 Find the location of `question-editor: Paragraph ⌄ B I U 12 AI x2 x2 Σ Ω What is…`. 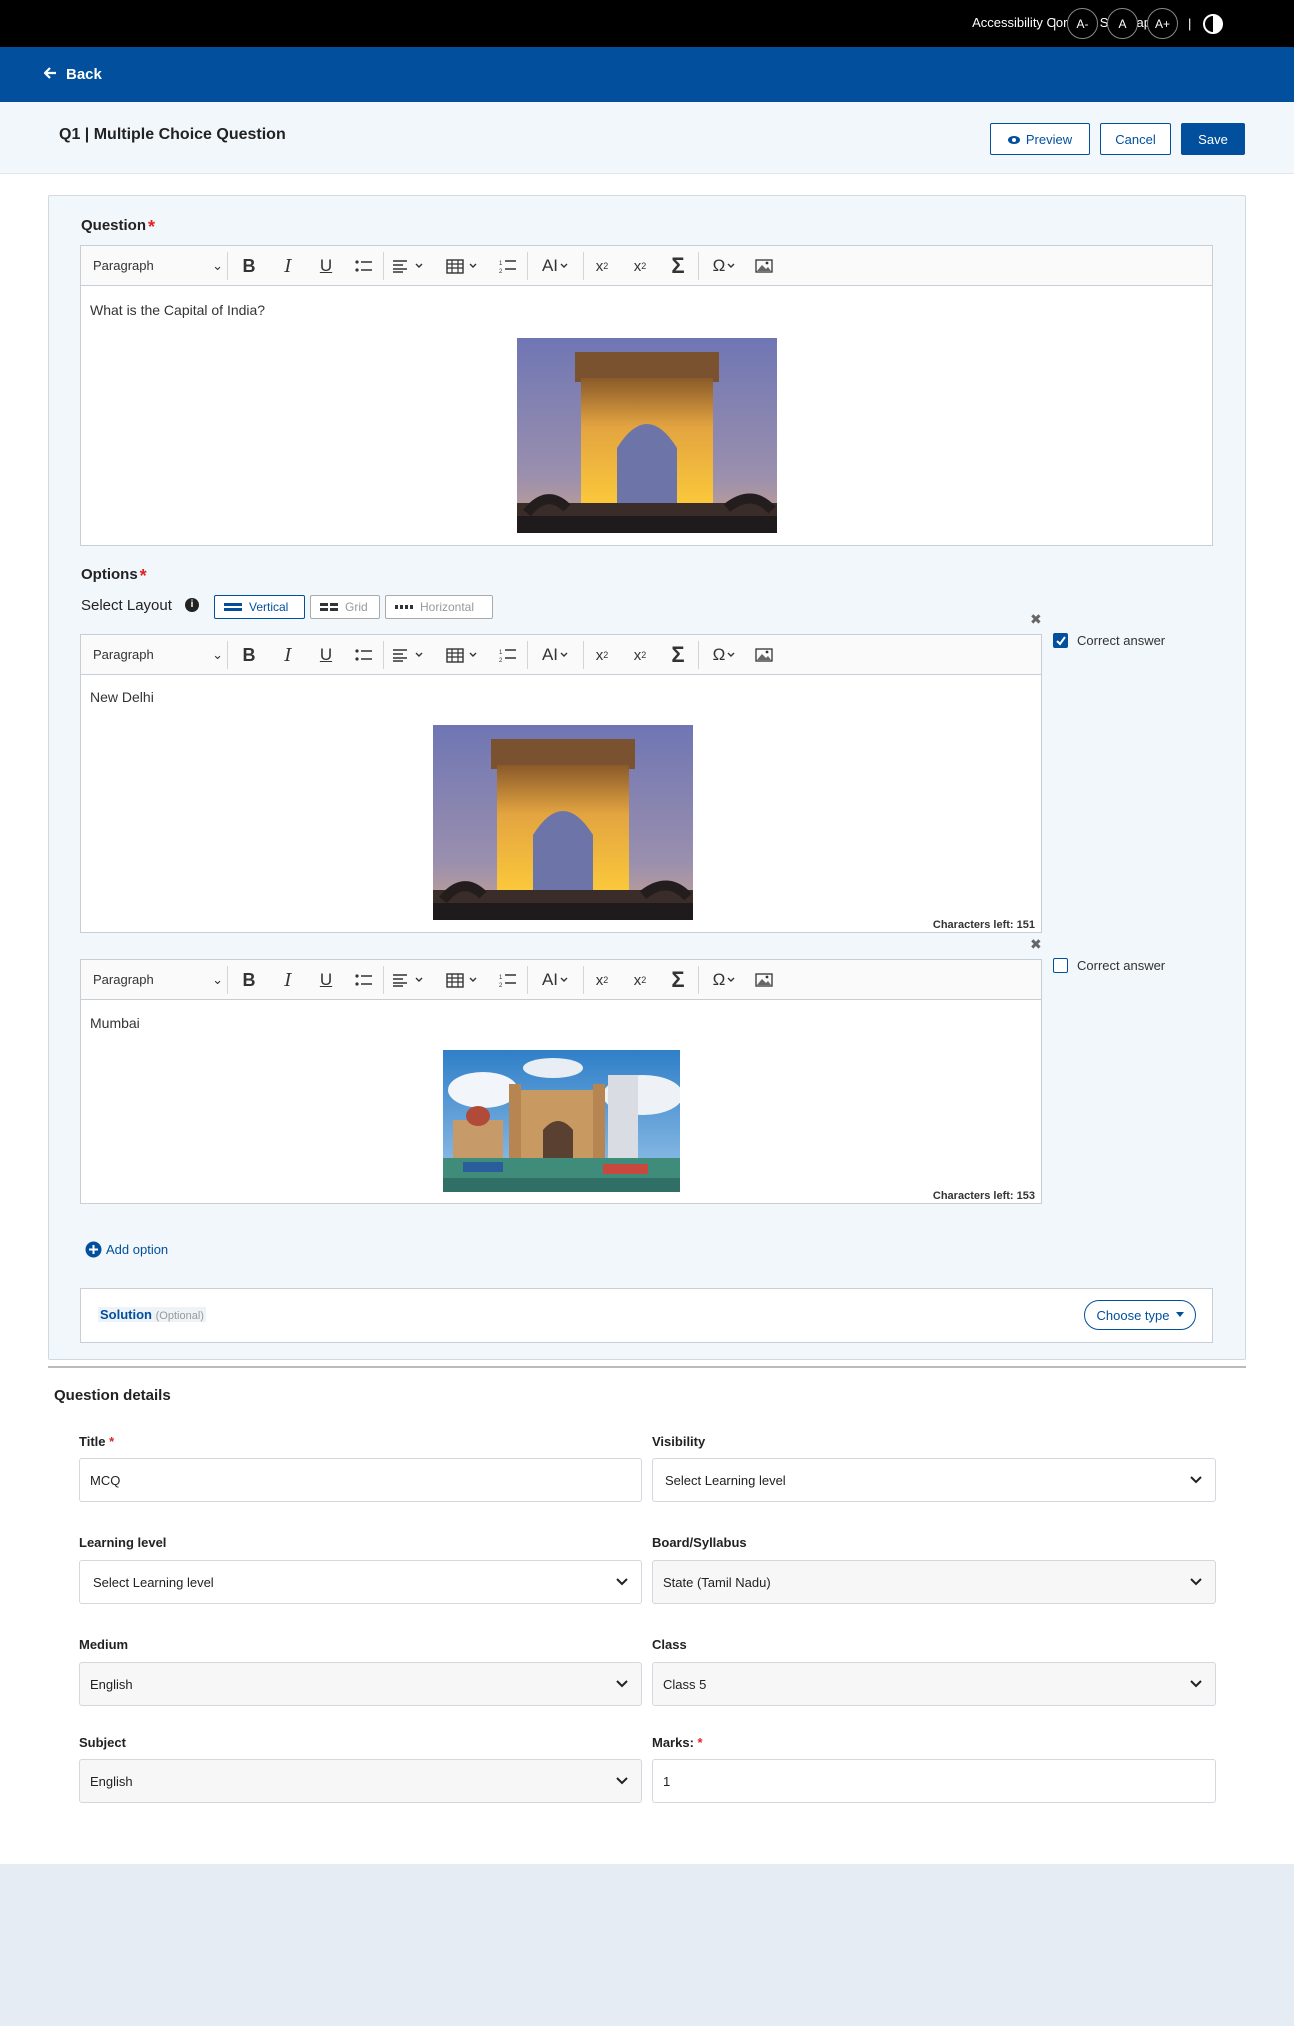

question-editor: Paragraph ⌄ B I U 12 AI x2 x2 Σ Ω What is… is located at coordinates (646, 395).